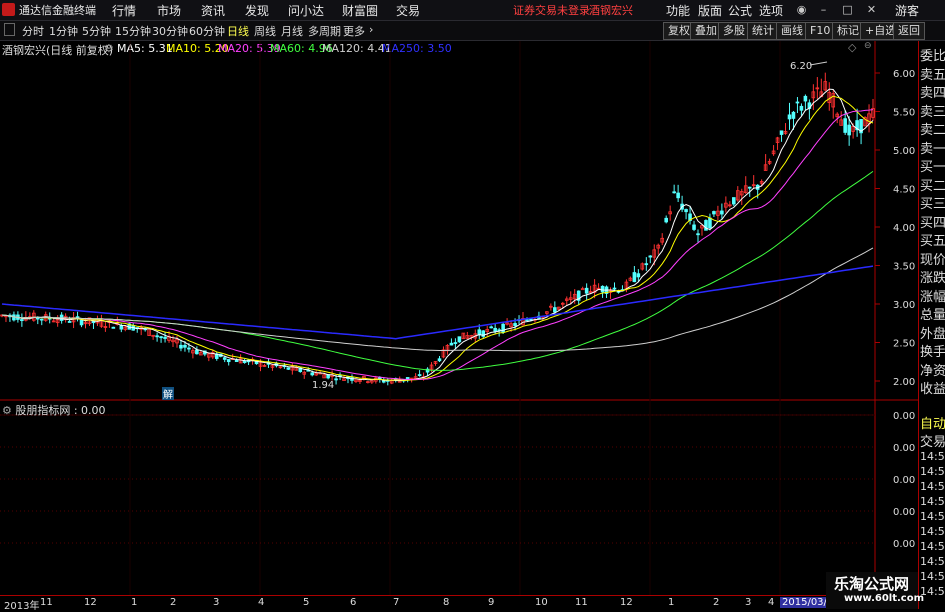 The width and height of the screenshot is (945, 612). I want to click on menu-ask: 问小达, so click(306, 10).